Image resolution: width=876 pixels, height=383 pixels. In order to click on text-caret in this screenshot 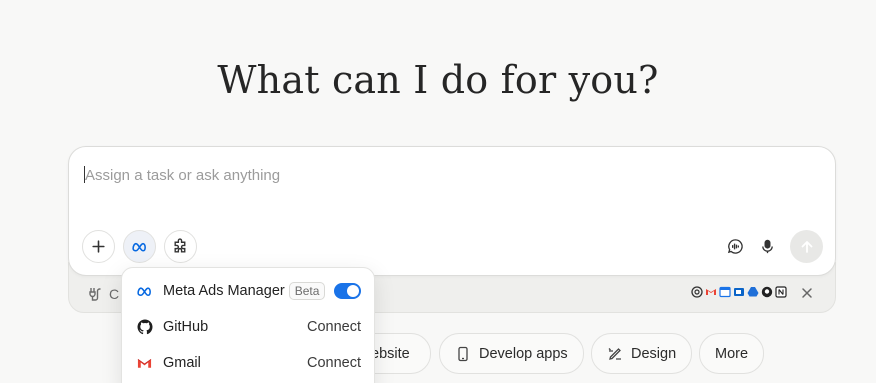, I will do `click(84, 174)`.